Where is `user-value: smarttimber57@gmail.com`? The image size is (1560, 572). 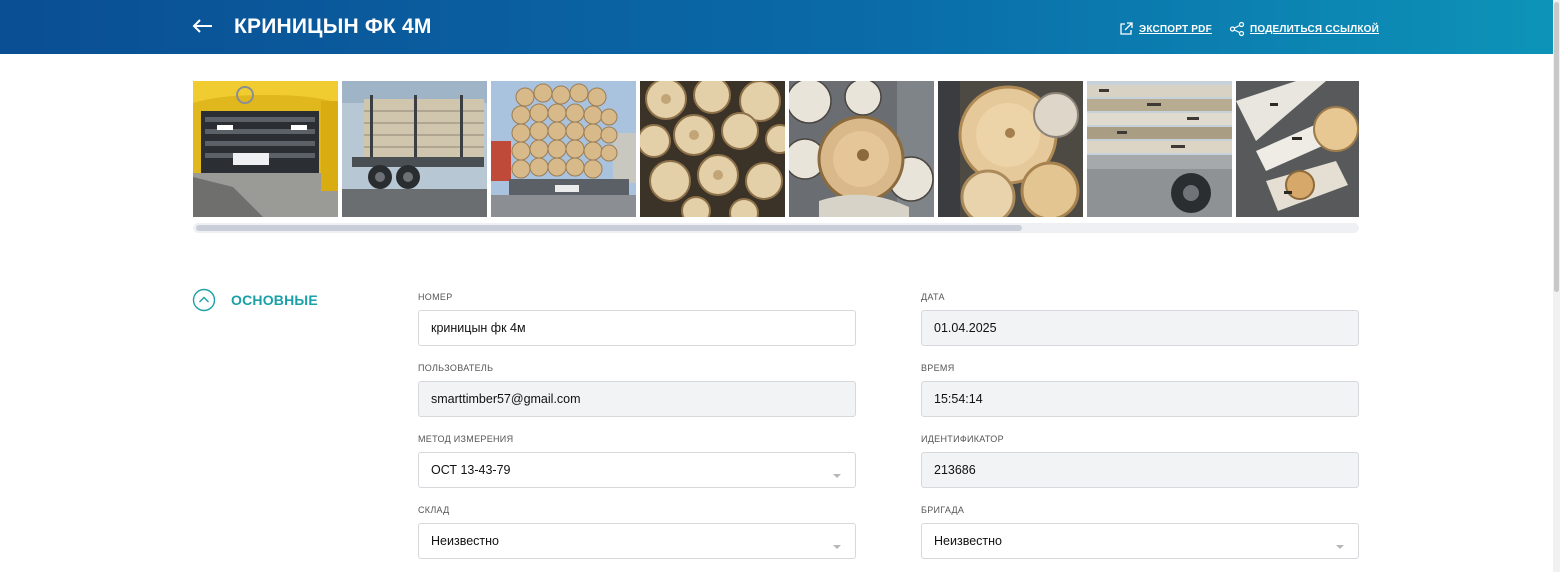
user-value: smarttimber57@gmail.com is located at coordinates (506, 399).